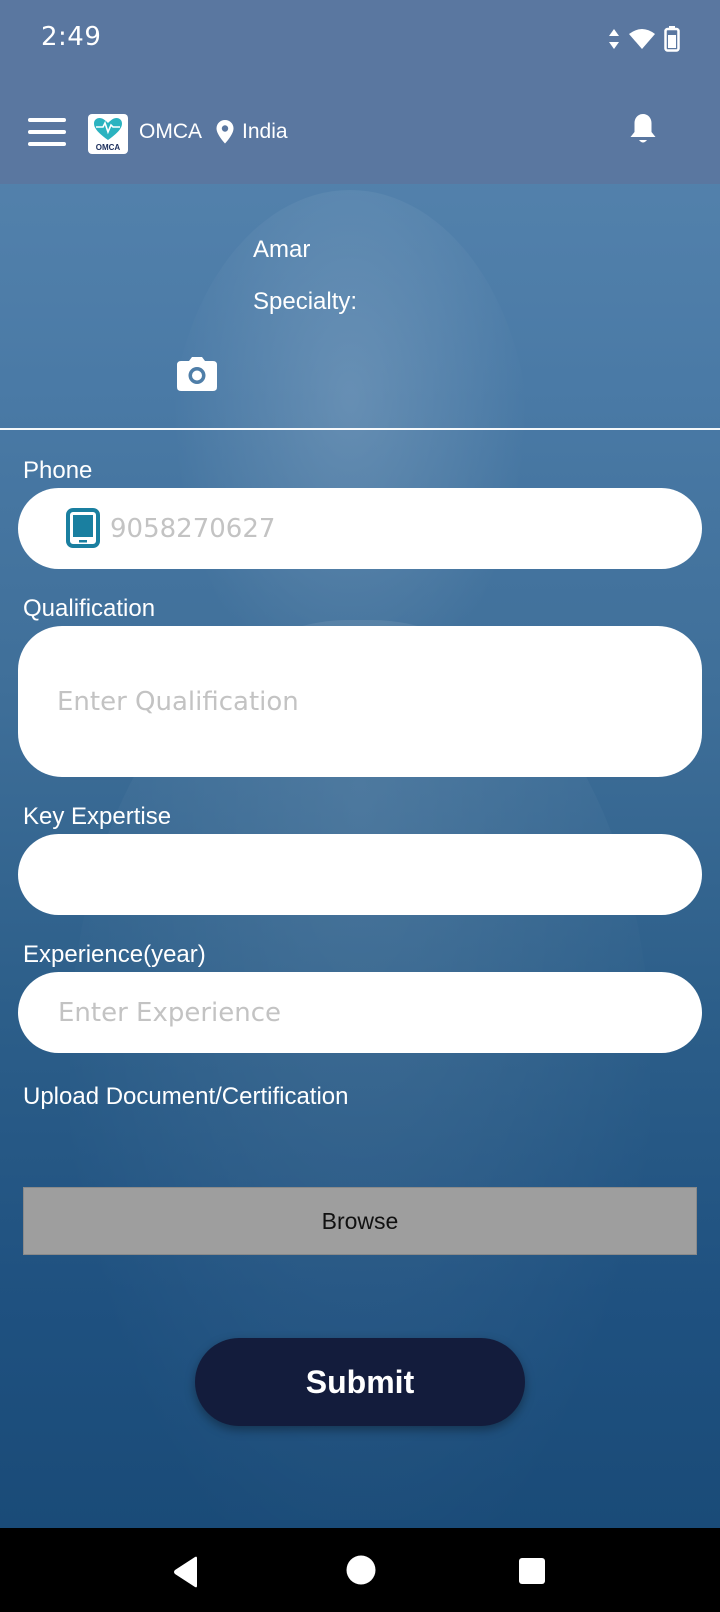 This screenshot has height=1612, width=720. I want to click on profile-divider, so click(360, 429).